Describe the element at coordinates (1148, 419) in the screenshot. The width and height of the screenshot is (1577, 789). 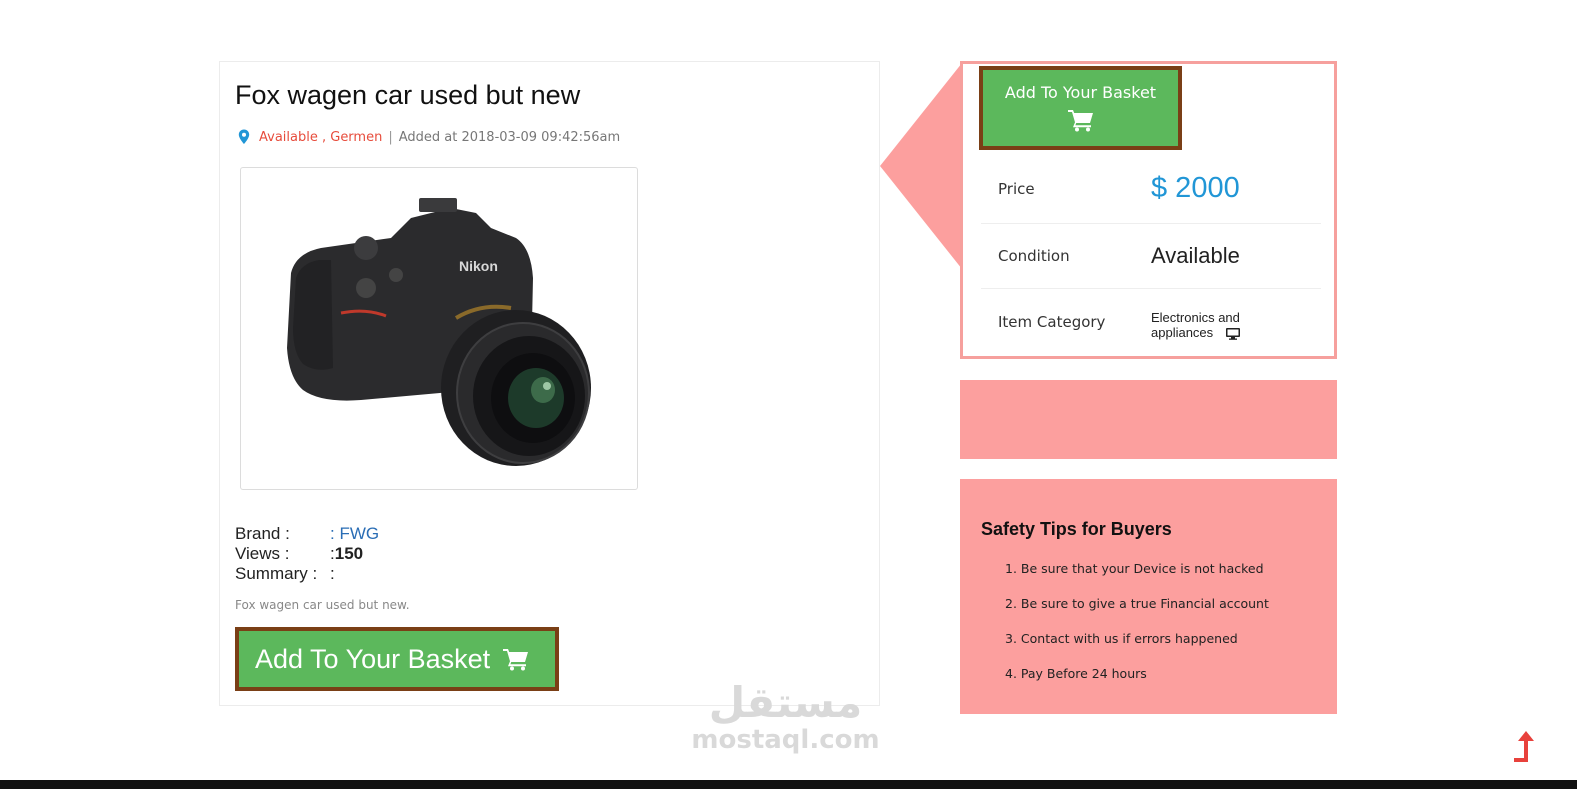
I see `promo-box` at that location.